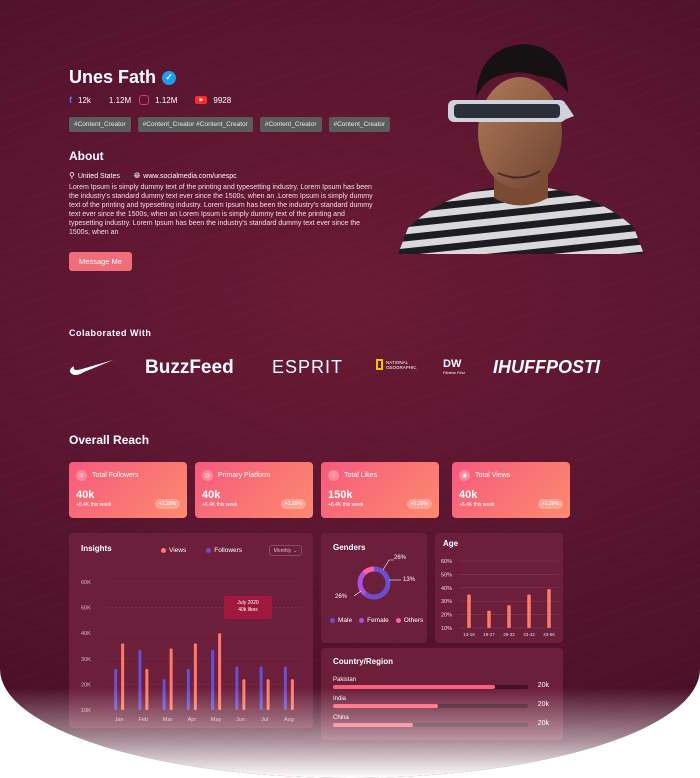 Image resolution: width=700 pixels, height=778 pixels. Describe the element at coordinates (100, 261) in the screenshot. I see `message-button: Message Me` at that location.